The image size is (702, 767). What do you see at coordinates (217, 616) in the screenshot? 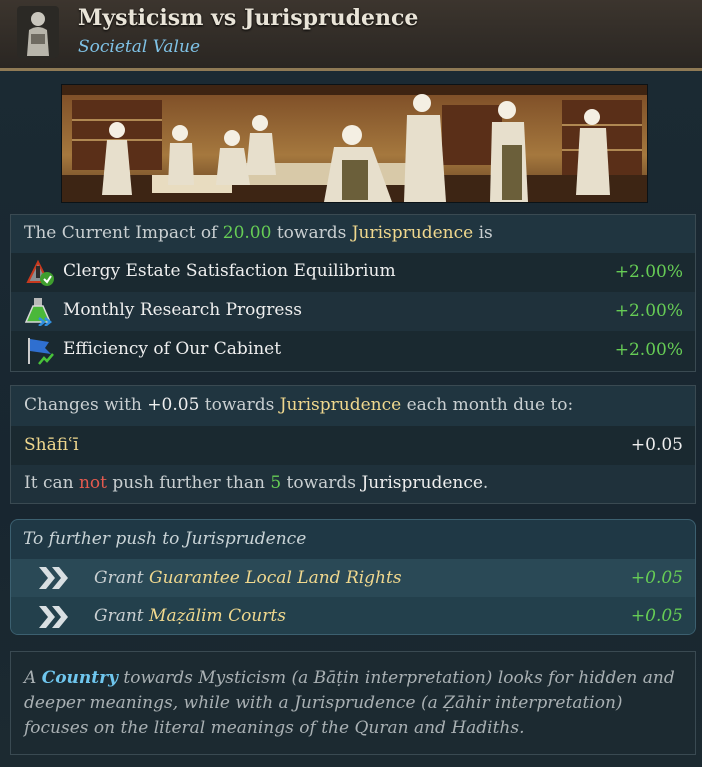
I see `push-name: Maẓālim Courts` at bounding box center [217, 616].